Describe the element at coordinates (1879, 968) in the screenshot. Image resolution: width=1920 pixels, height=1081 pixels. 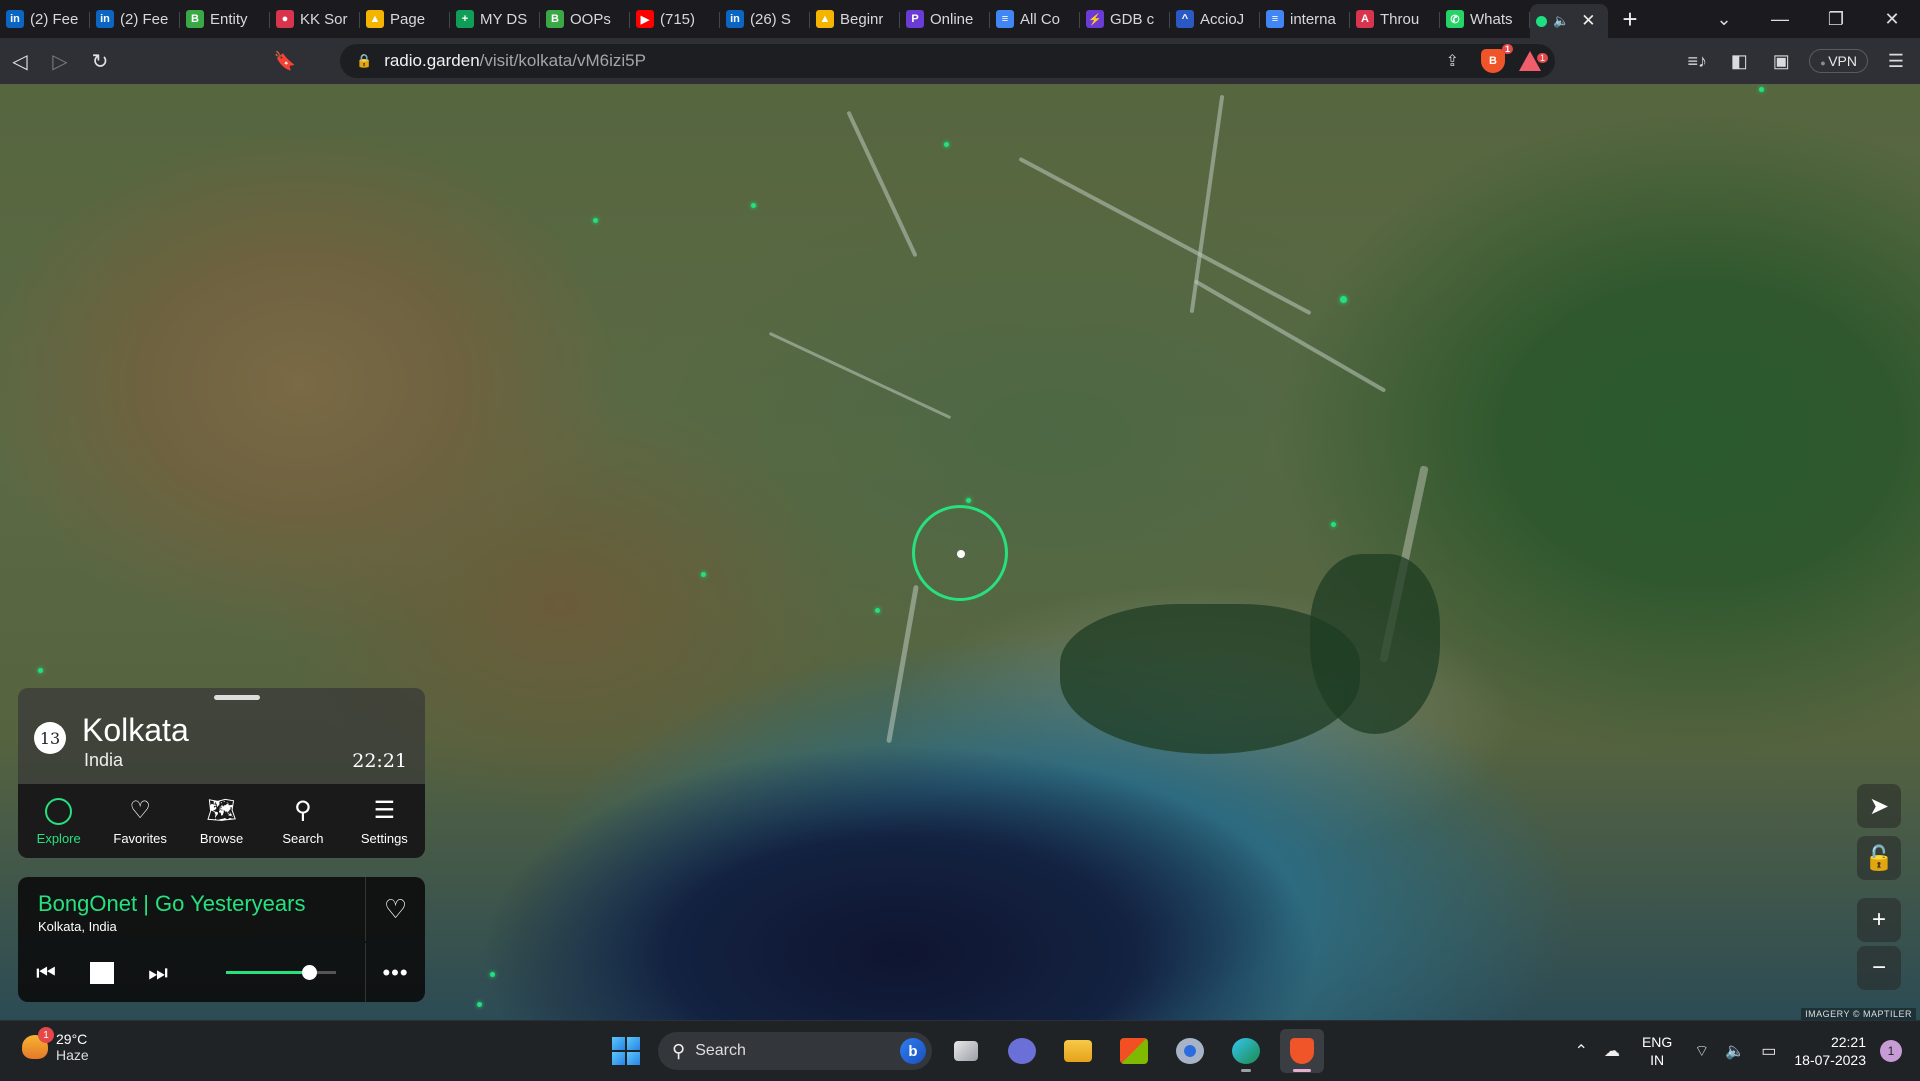
I see `zoom-out-button: −` at that location.